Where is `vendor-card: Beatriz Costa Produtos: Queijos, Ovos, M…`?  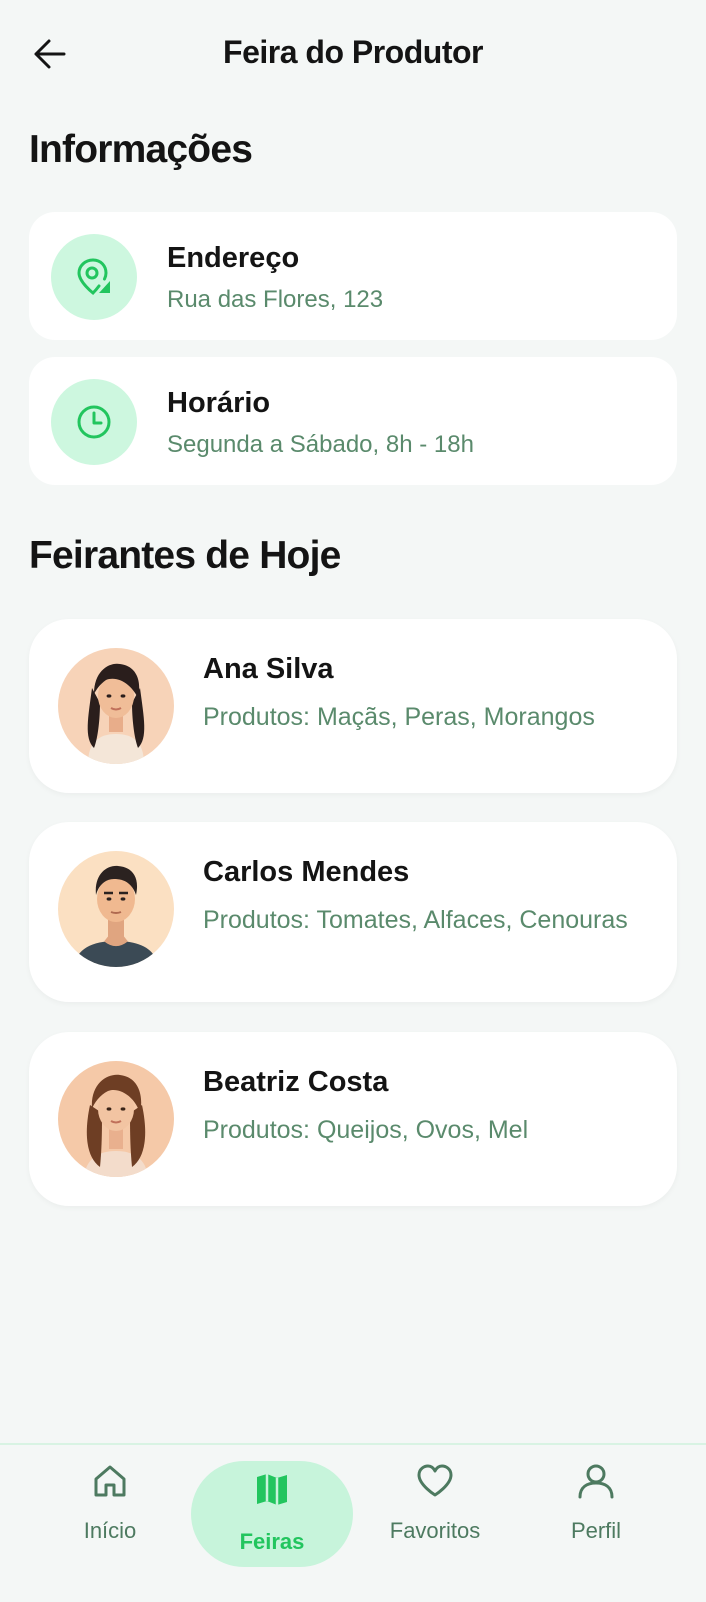 vendor-card: Beatriz Costa Produtos: Queijos, Ovos, M… is located at coordinates (353, 1119).